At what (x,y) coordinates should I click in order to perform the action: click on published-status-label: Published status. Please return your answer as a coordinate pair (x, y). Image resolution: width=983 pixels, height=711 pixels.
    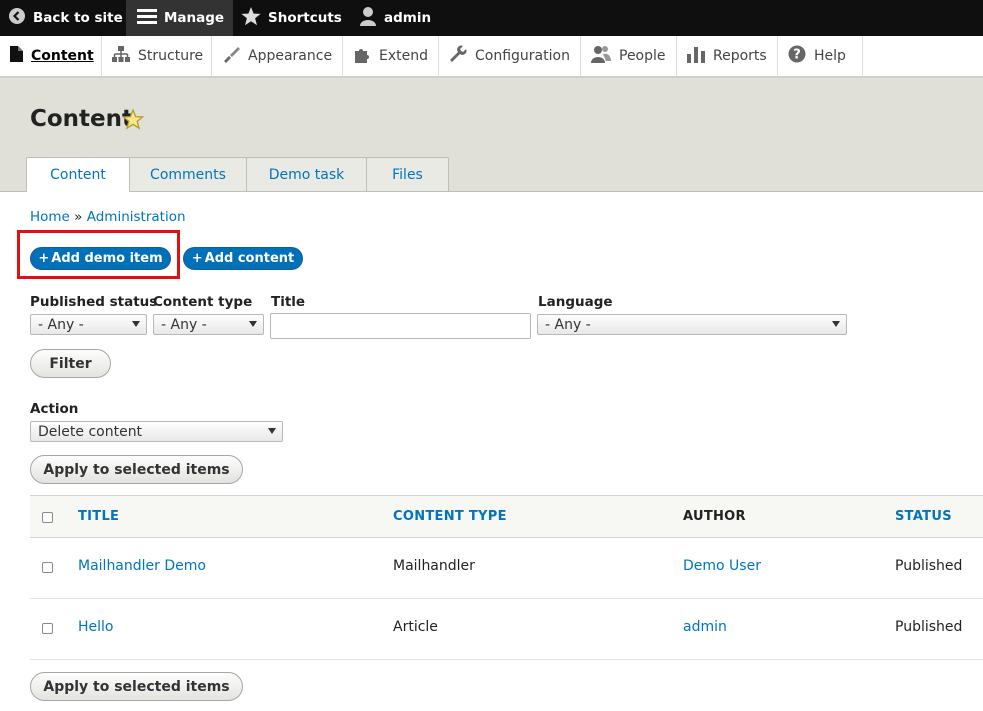
    Looking at the image, I should click on (94, 302).